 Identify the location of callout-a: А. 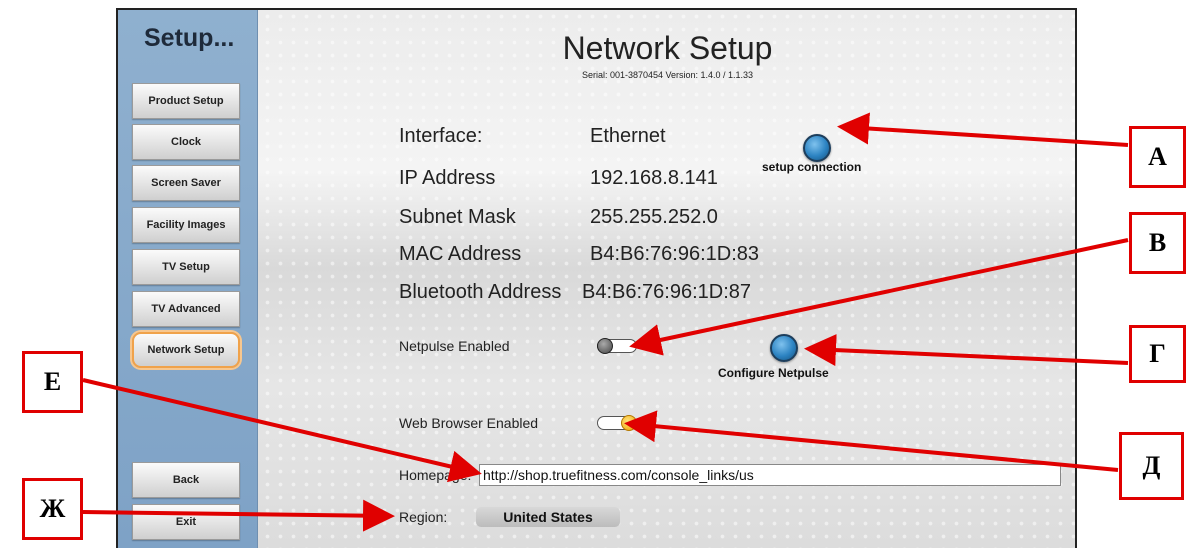
(1157, 157).